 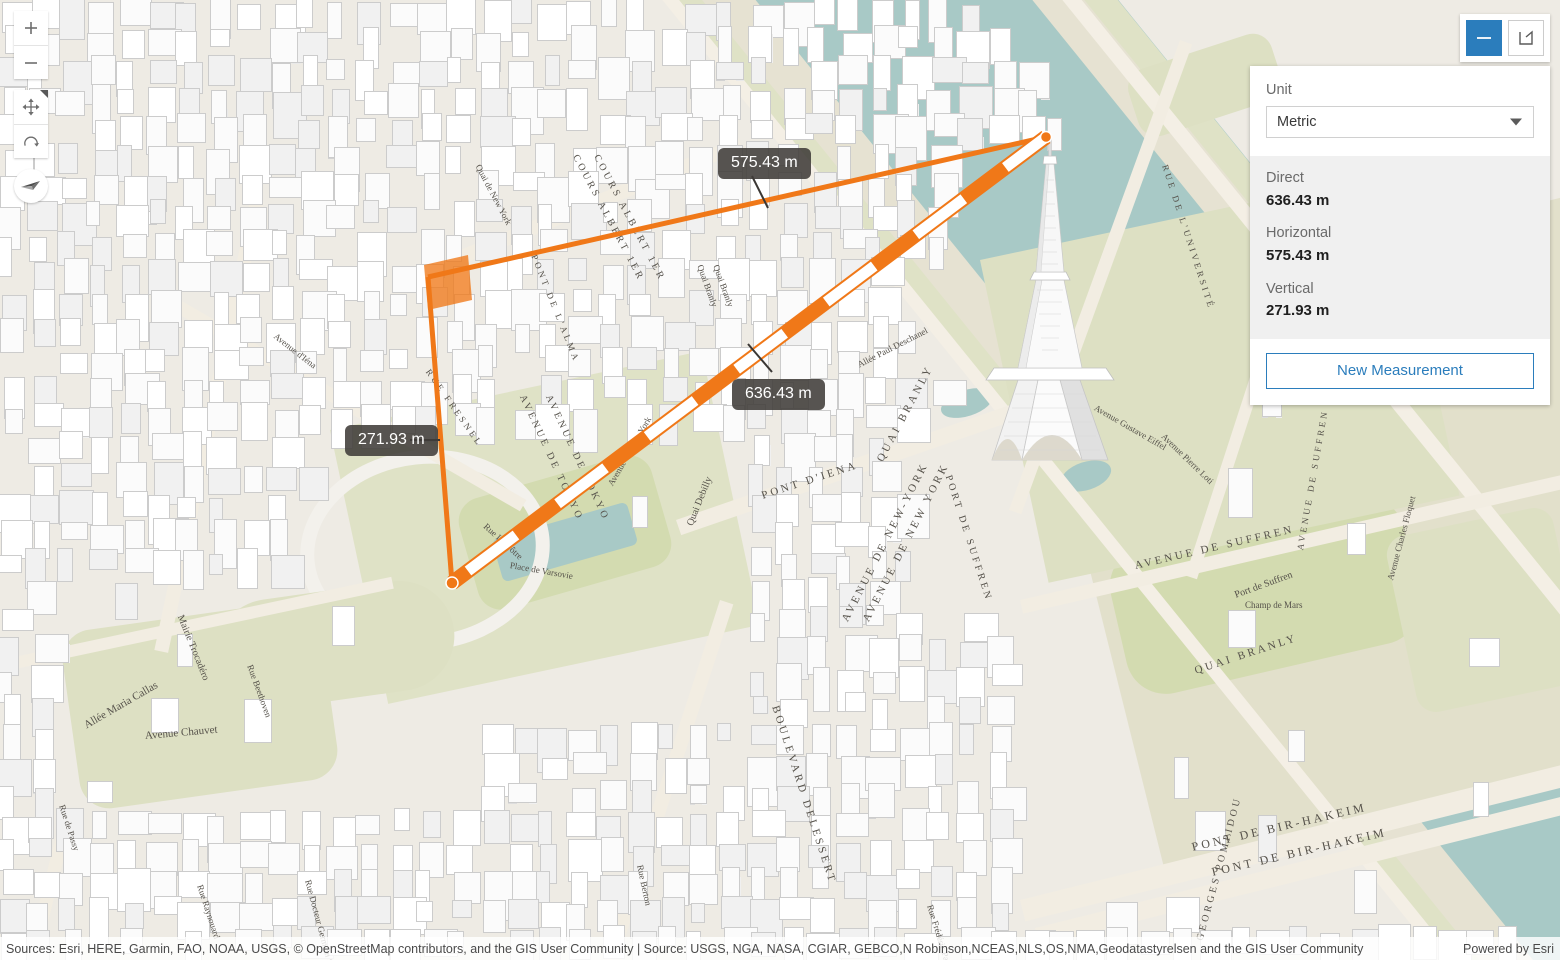 I want to click on result-row: Direct 636.43 m, so click(x=1400, y=190).